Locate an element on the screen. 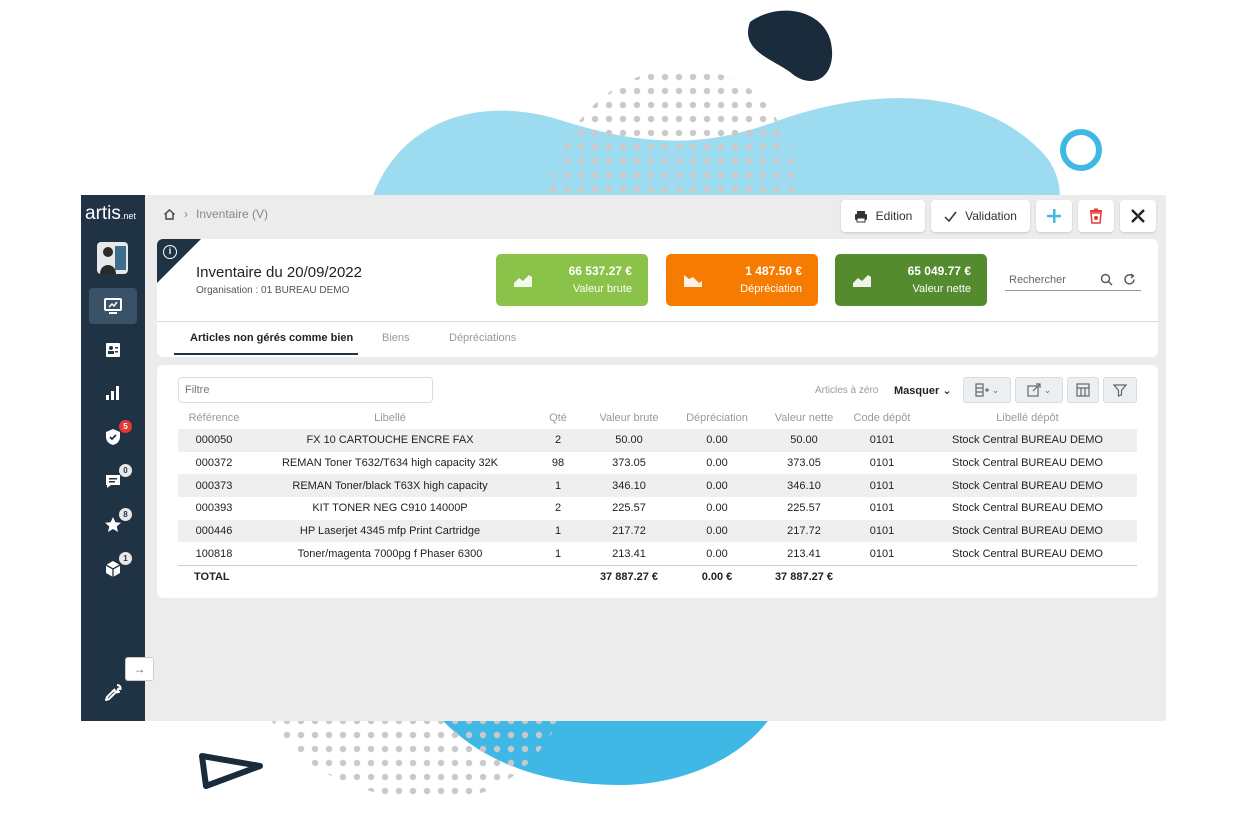 Image resolution: width=1248 pixels, height=813 pixels. monitor-icon is located at coordinates (113, 306).